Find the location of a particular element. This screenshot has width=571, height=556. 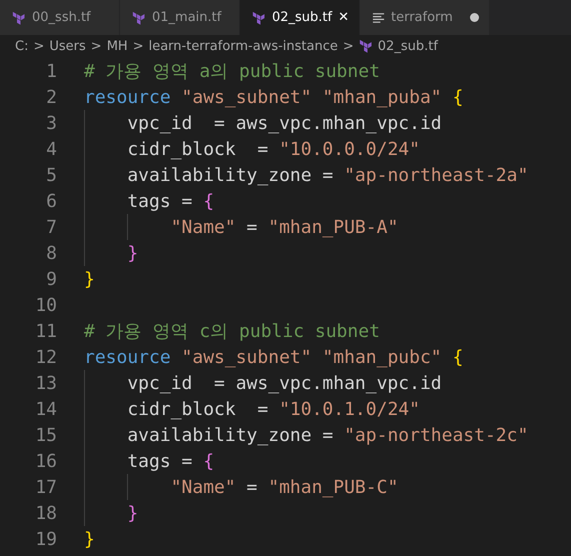

line-number: 10 is located at coordinates (45, 305).